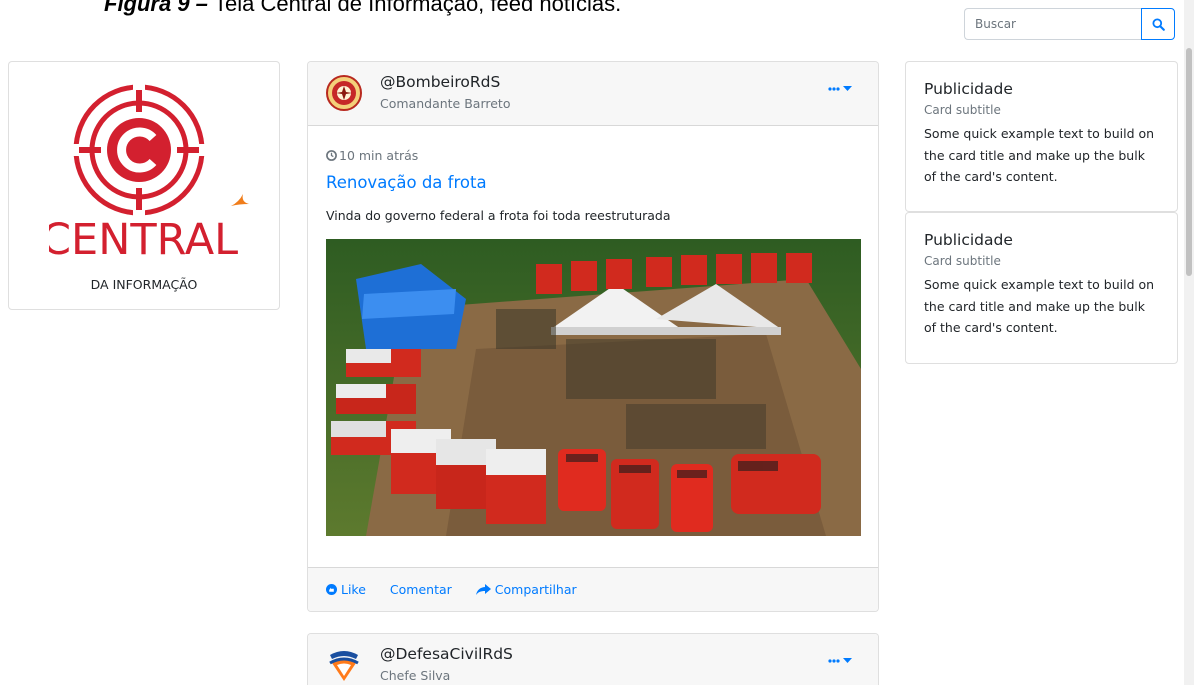  What do you see at coordinates (331, 155) in the screenshot?
I see `clock-icon` at bounding box center [331, 155].